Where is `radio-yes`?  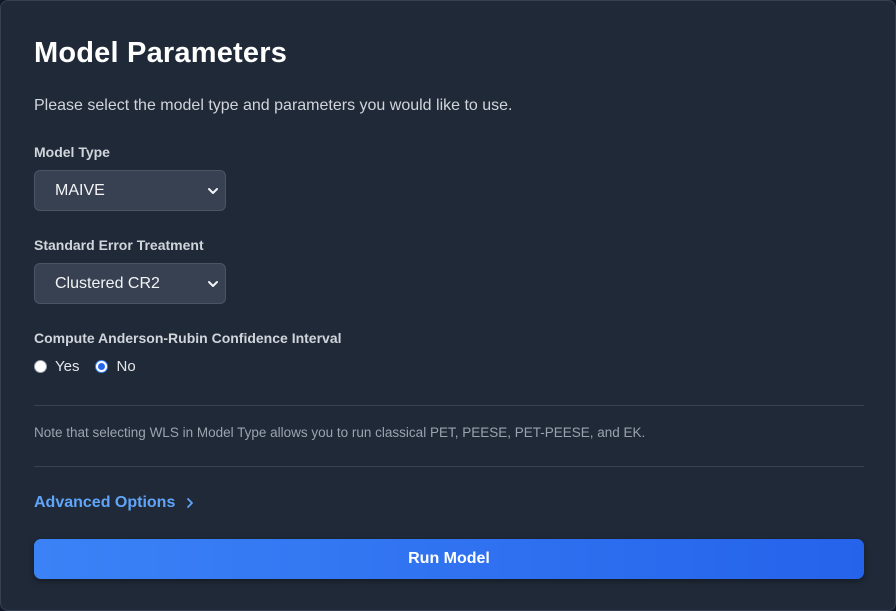 radio-yes is located at coordinates (40, 366).